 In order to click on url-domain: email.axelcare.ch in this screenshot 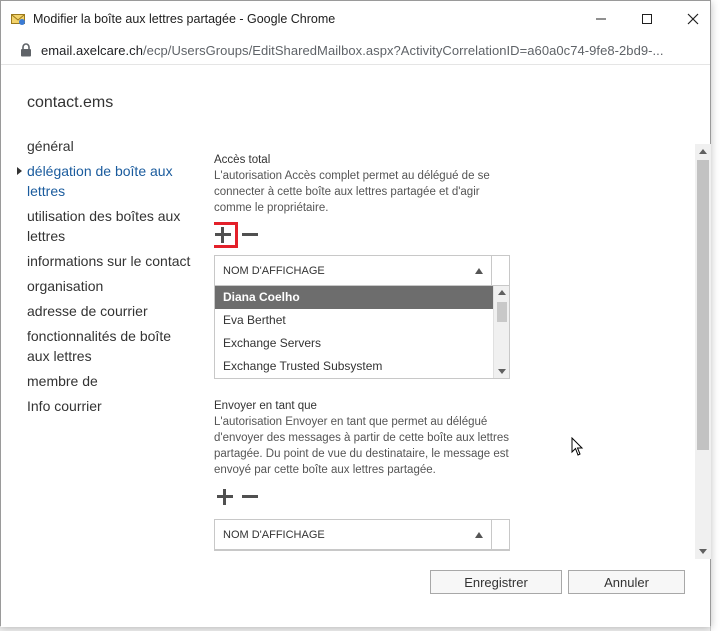, I will do `click(92, 50)`.